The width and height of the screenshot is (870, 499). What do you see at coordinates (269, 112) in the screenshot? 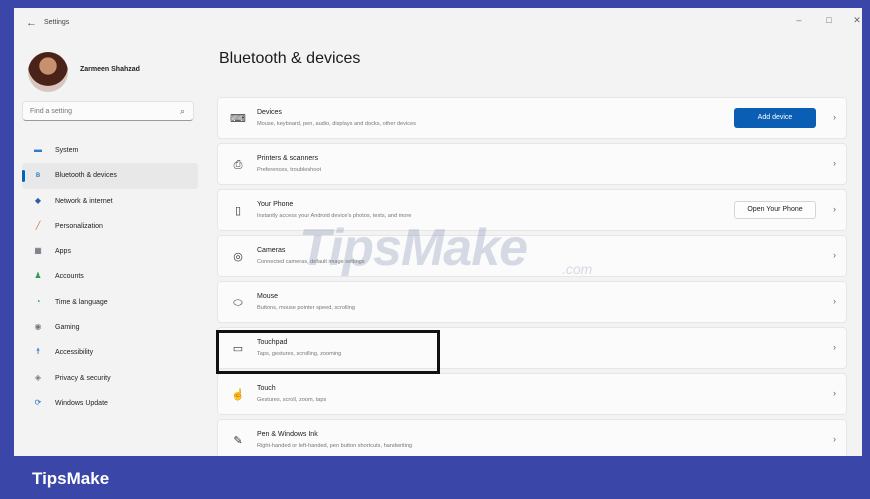
I see `card-title: Devices` at bounding box center [269, 112].